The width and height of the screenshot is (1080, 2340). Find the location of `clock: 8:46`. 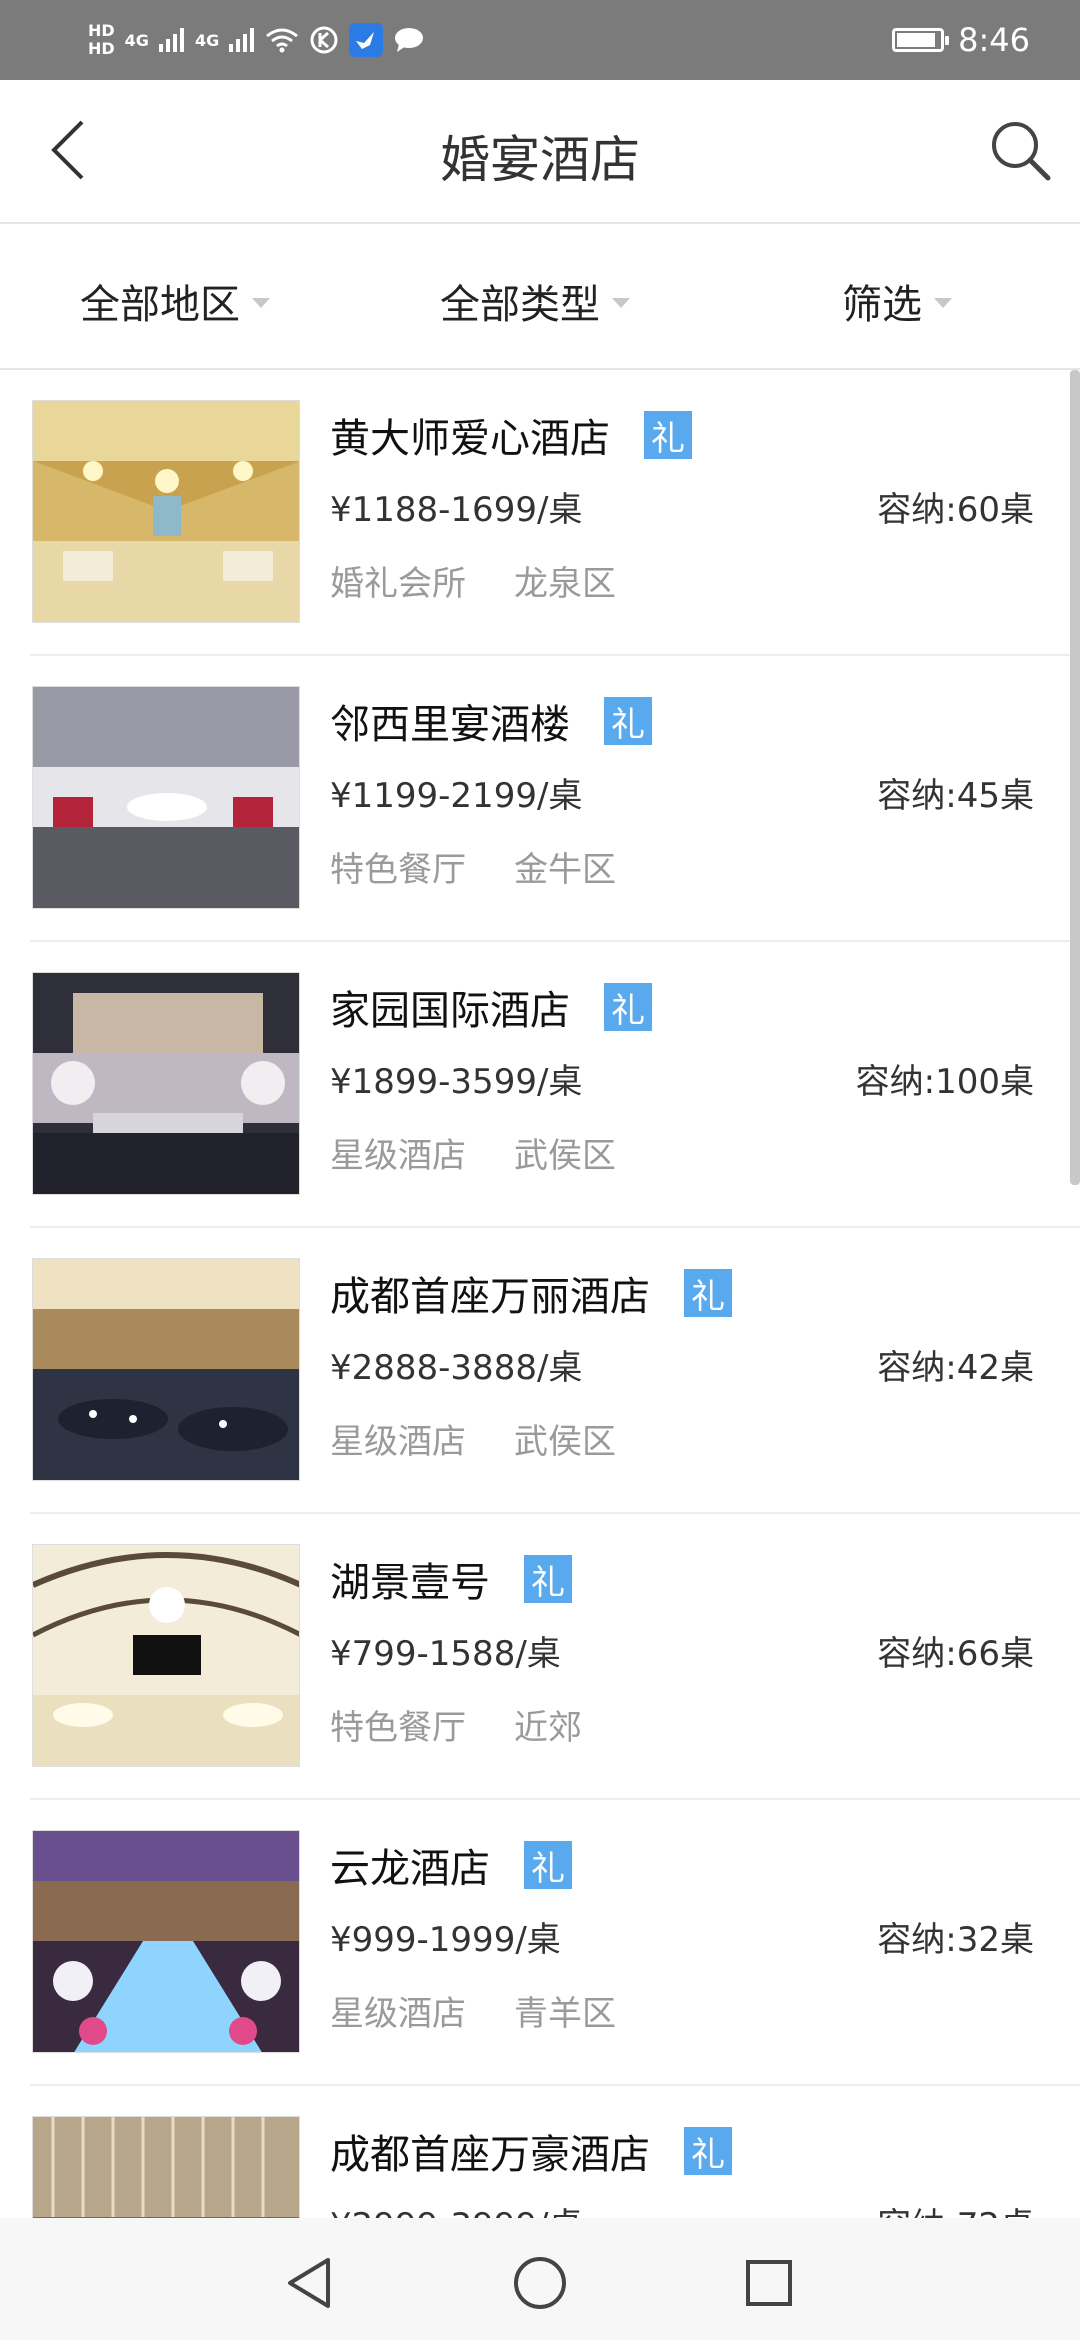

clock: 8:46 is located at coordinates (994, 40).